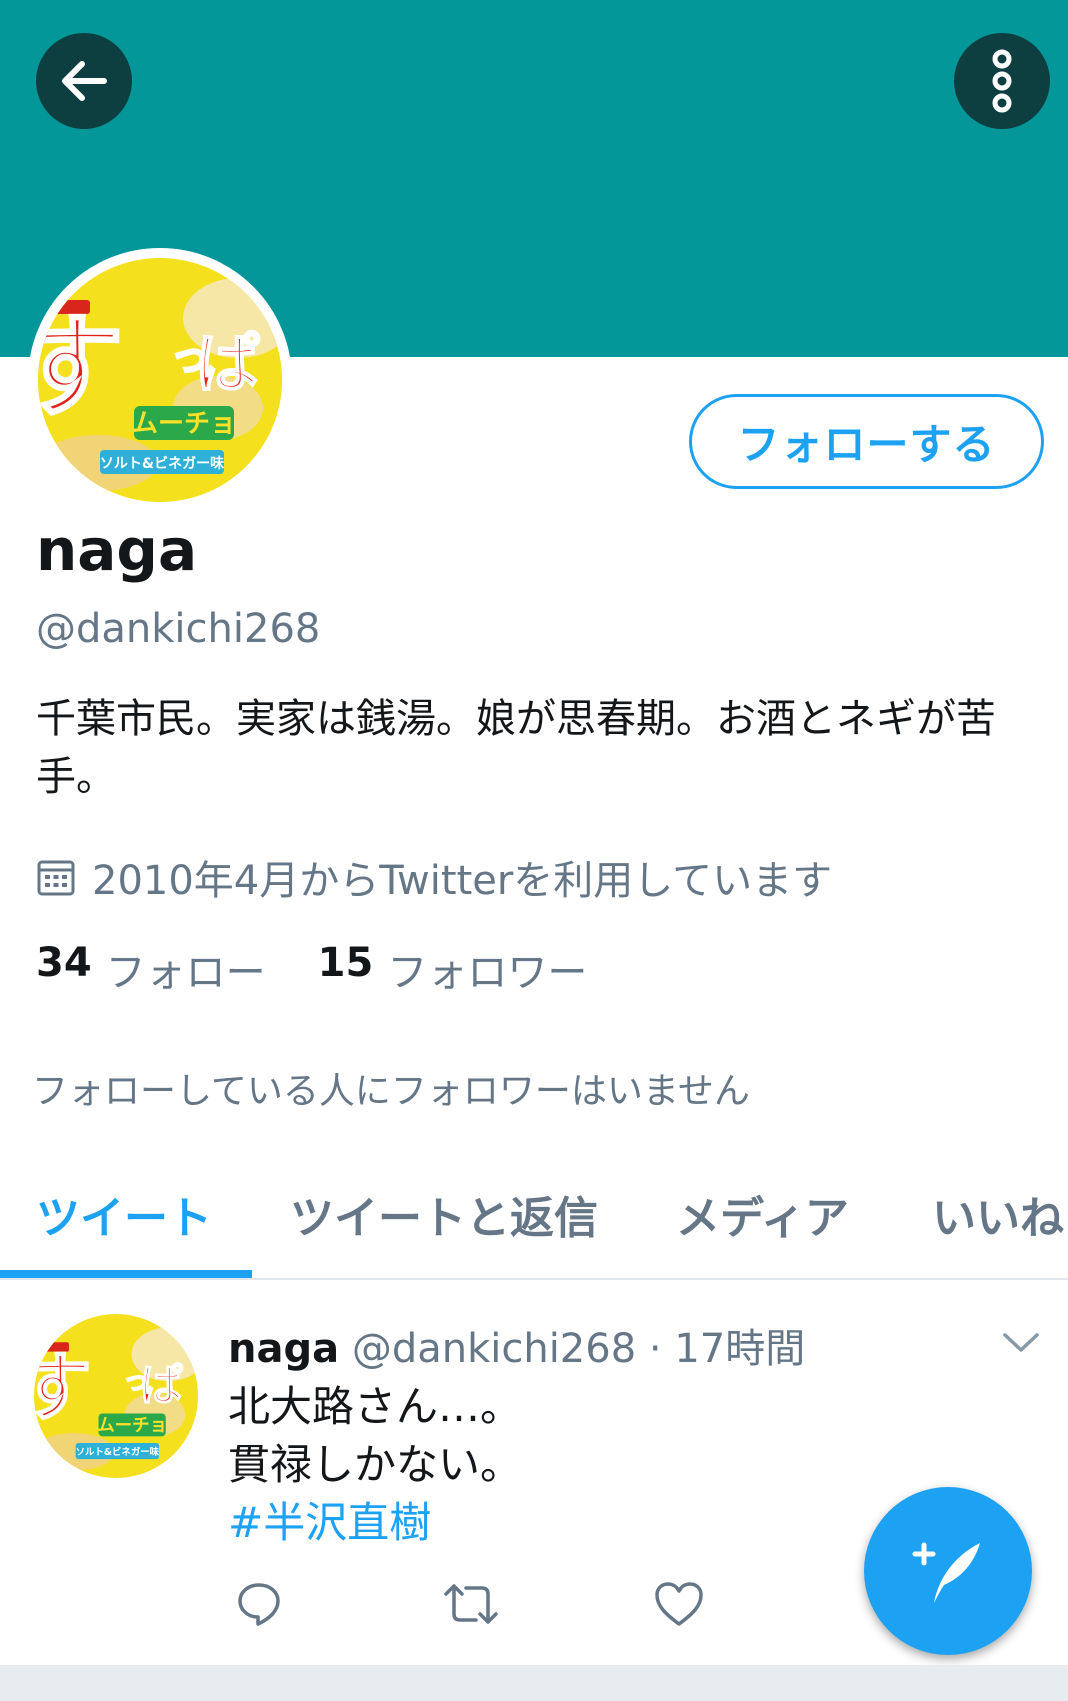 The image size is (1068, 1701). What do you see at coordinates (471, 1604) in the screenshot?
I see `retweet-icon` at bounding box center [471, 1604].